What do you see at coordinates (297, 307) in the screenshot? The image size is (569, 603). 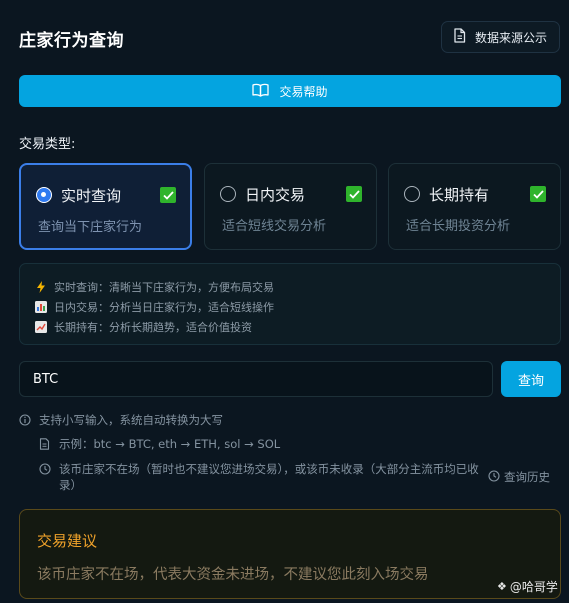 I see `info-line: 日内交易：分析当日庄家行为，适合短线操作` at bounding box center [297, 307].